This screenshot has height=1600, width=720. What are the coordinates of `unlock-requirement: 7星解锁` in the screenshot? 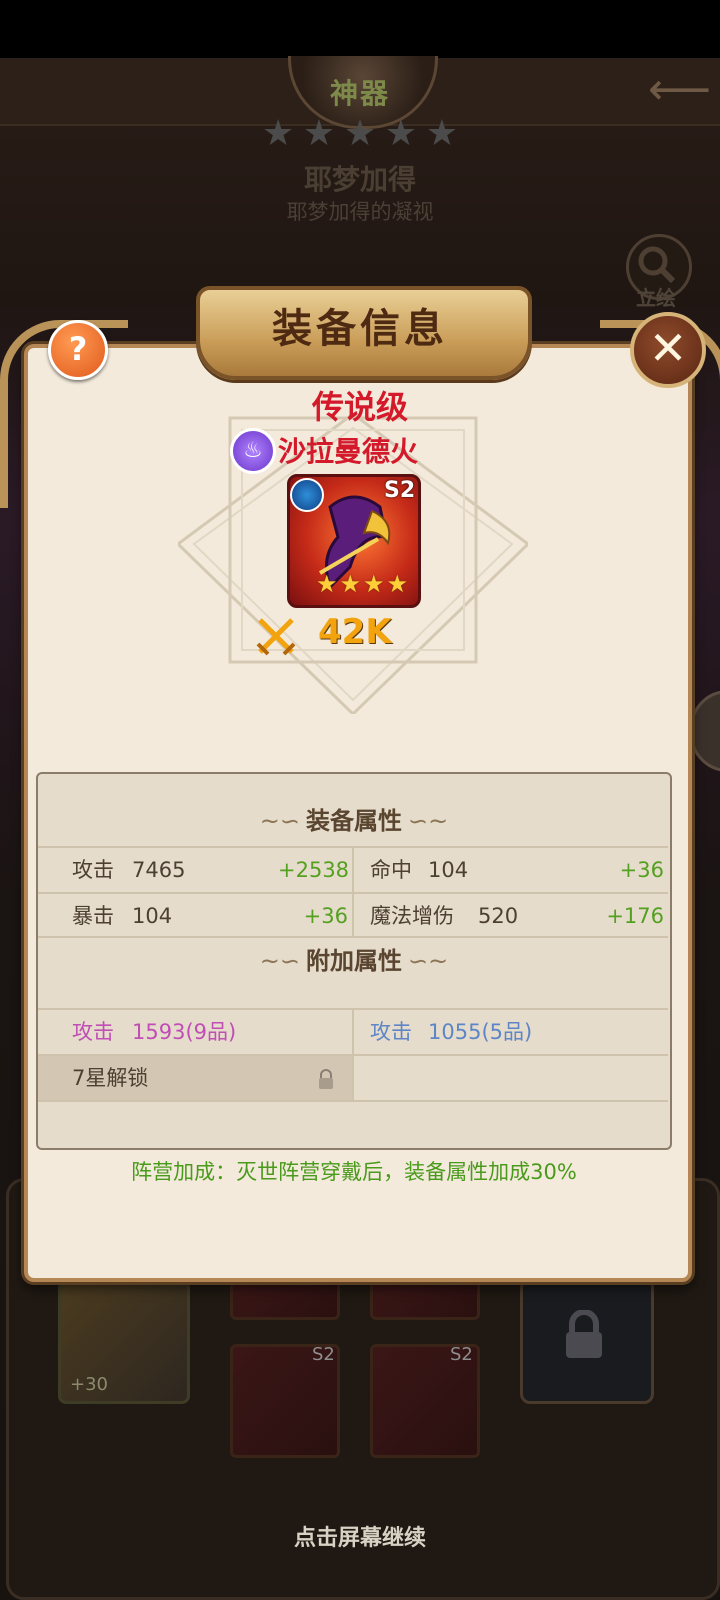 It's located at (110, 1078).